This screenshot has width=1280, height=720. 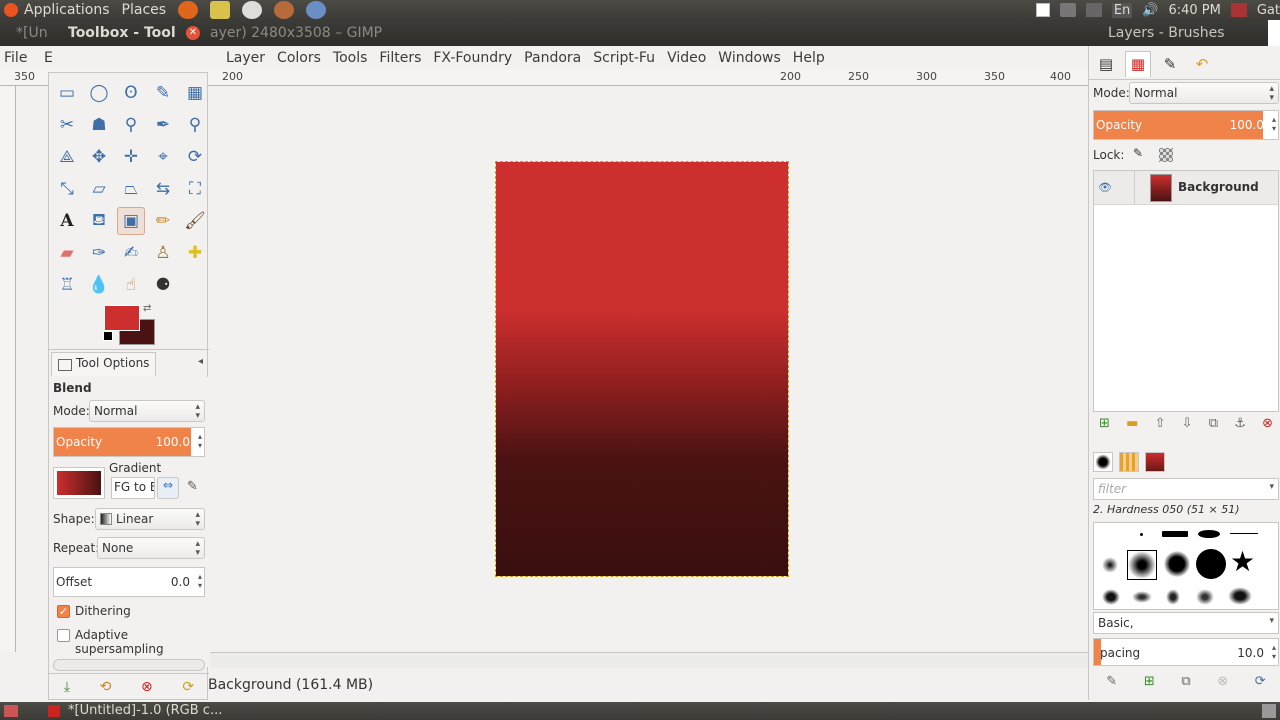 I want to click on clock: 6:40 PM, so click(x=1194, y=10).